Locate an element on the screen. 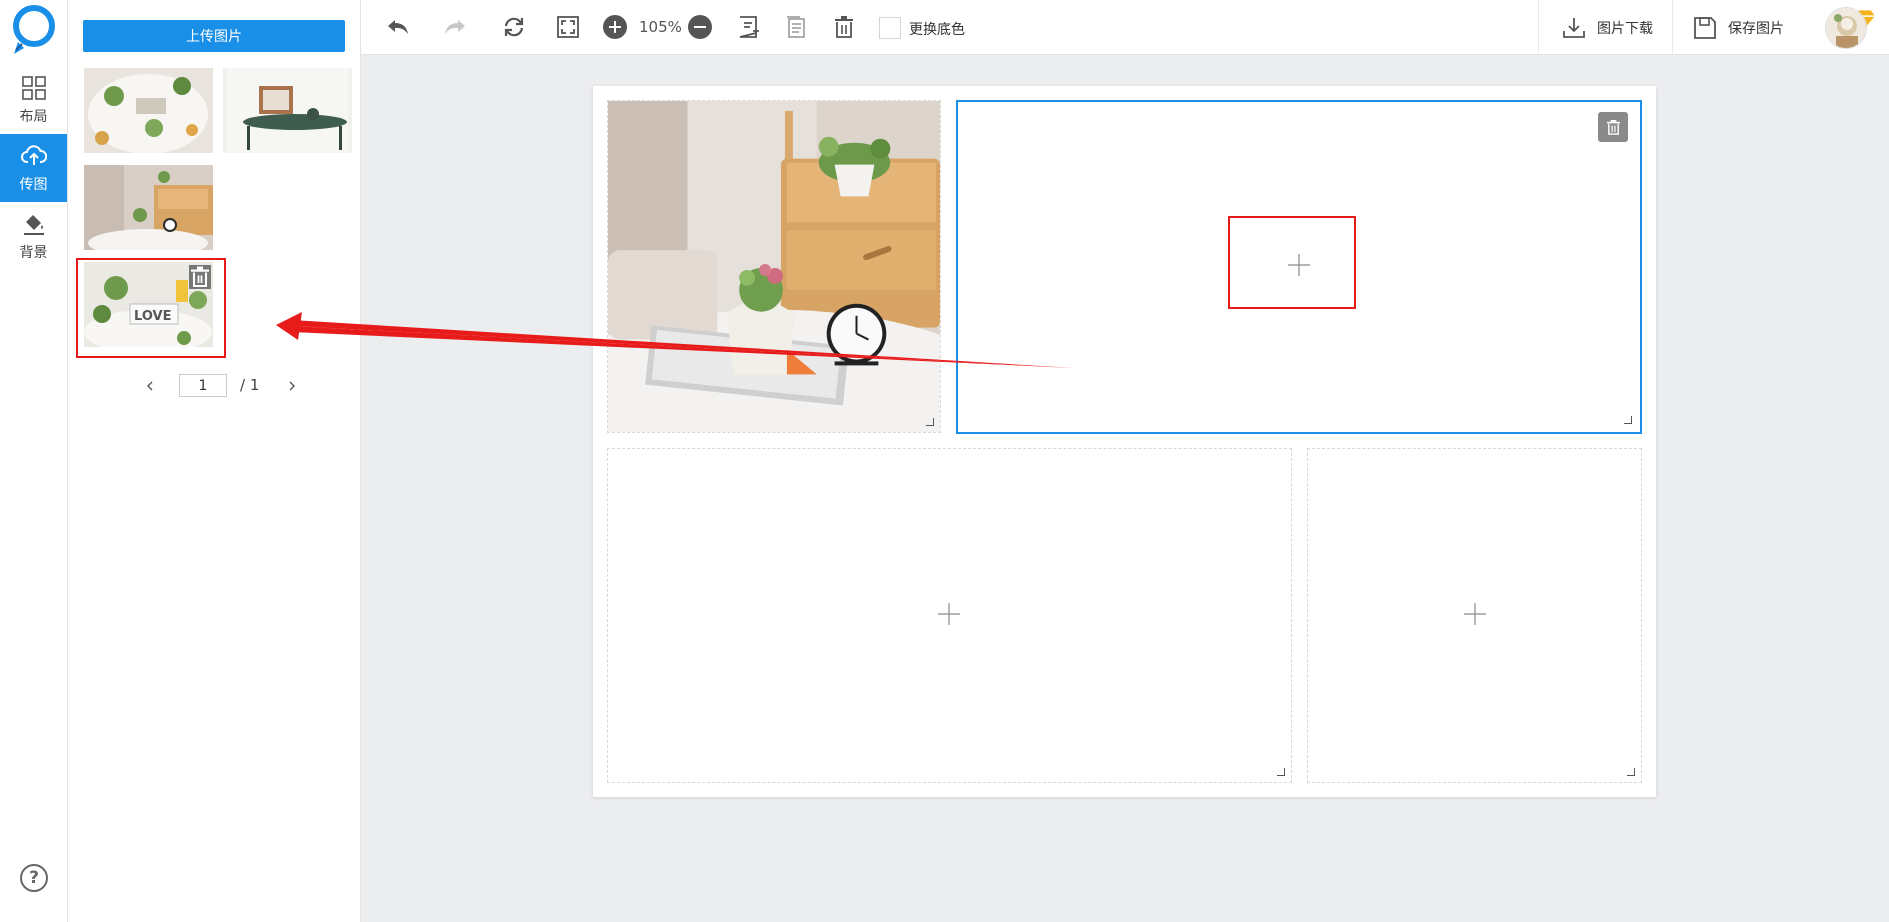 The height and width of the screenshot is (922, 1889). nav-item-label: 传图 is located at coordinates (33, 184).